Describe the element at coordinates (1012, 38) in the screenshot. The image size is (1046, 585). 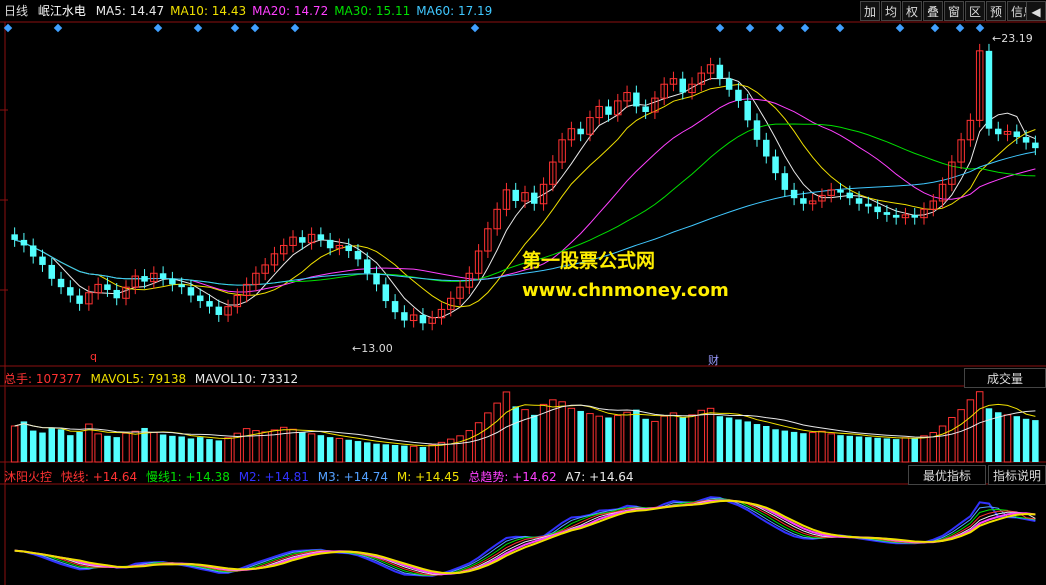
I see `high-price-label: ←23.19` at that location.